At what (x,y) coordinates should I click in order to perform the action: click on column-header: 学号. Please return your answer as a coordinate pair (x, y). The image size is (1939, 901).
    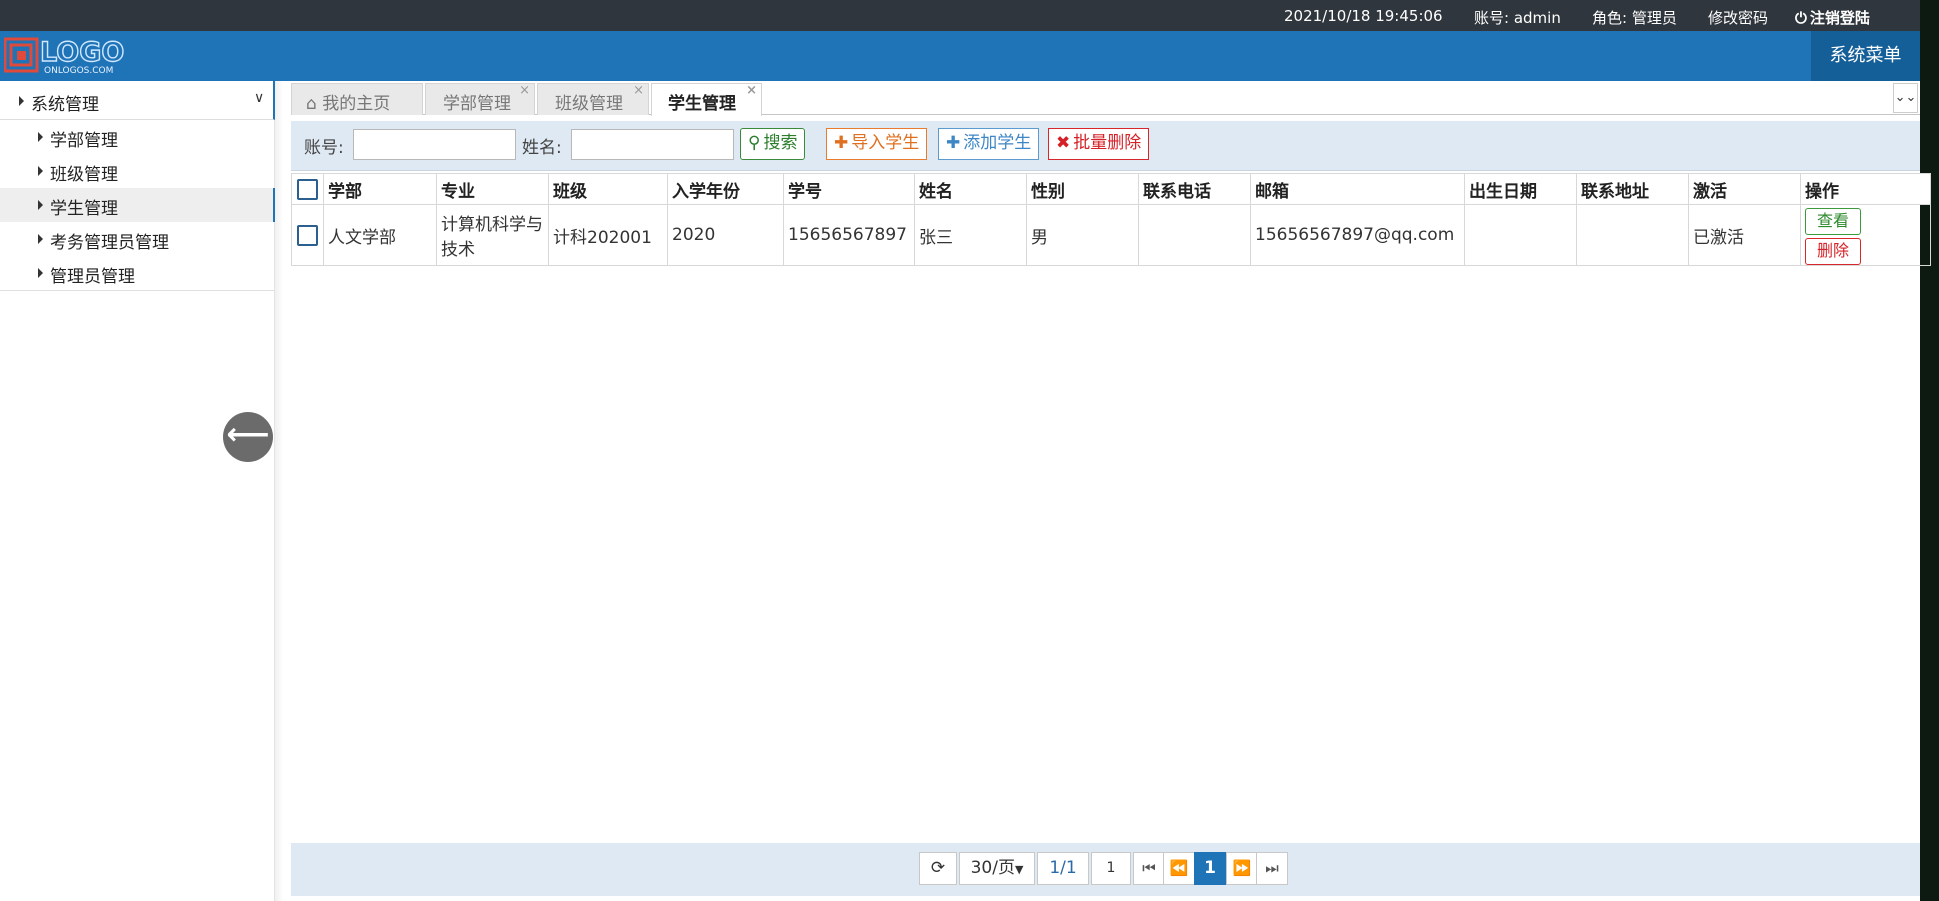
    Looking at the image, I should click on (849, 189).